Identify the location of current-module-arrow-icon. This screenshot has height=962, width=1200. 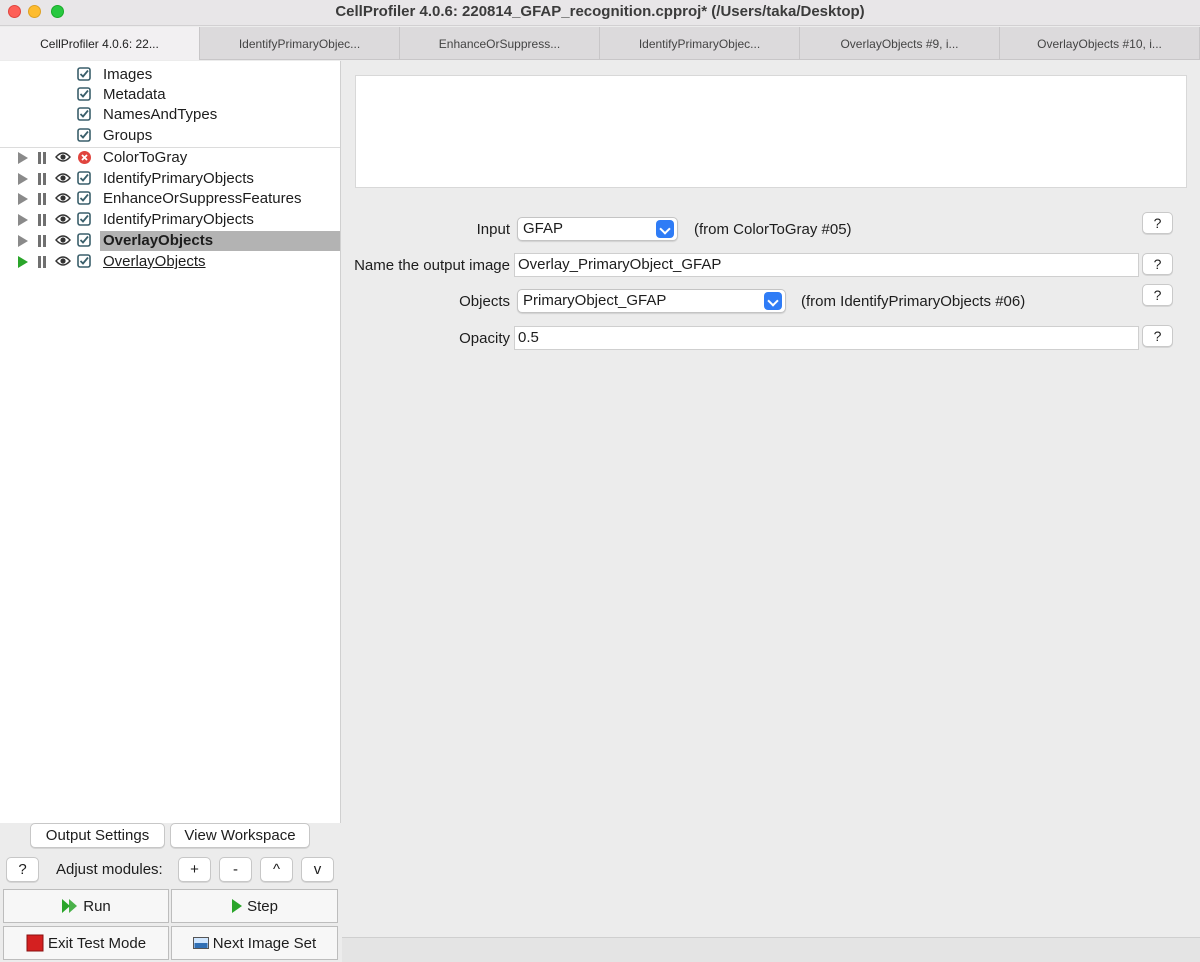
(23, 262).